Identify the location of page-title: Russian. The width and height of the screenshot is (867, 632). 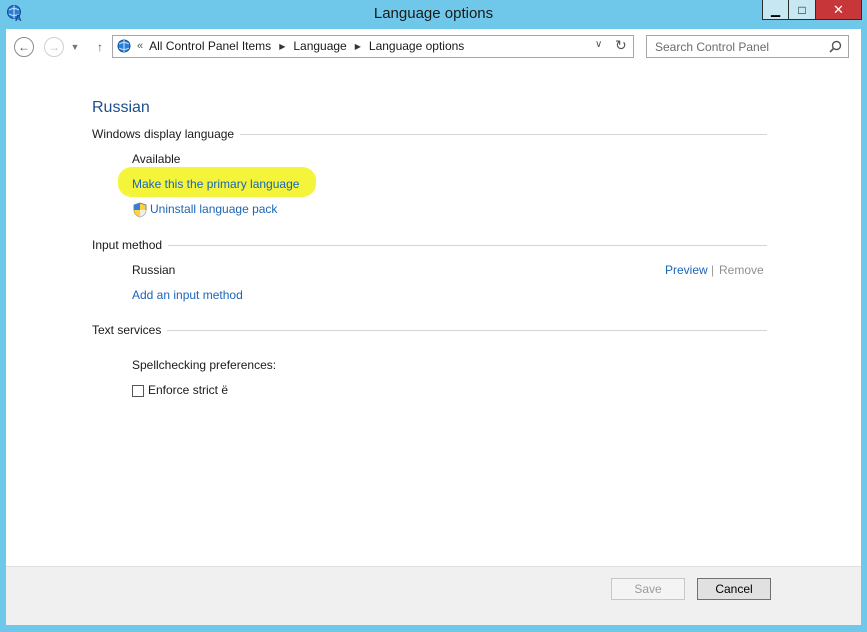
(121, 107).